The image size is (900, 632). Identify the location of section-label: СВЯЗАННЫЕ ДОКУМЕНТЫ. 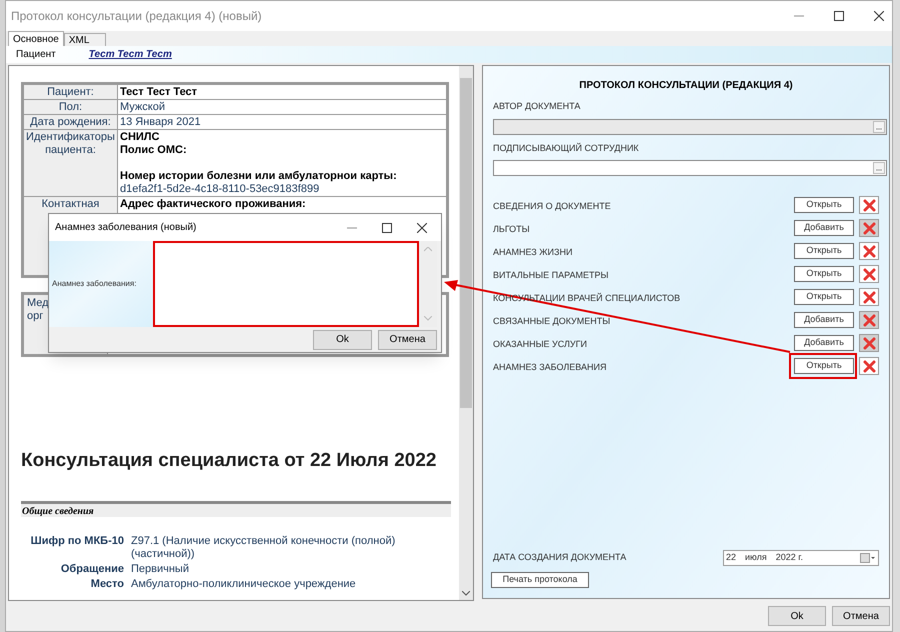
(551, 321).